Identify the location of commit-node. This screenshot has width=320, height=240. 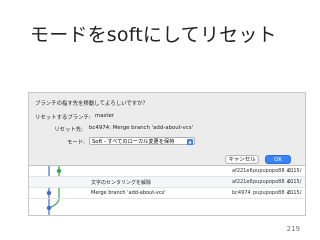
(49, 208).